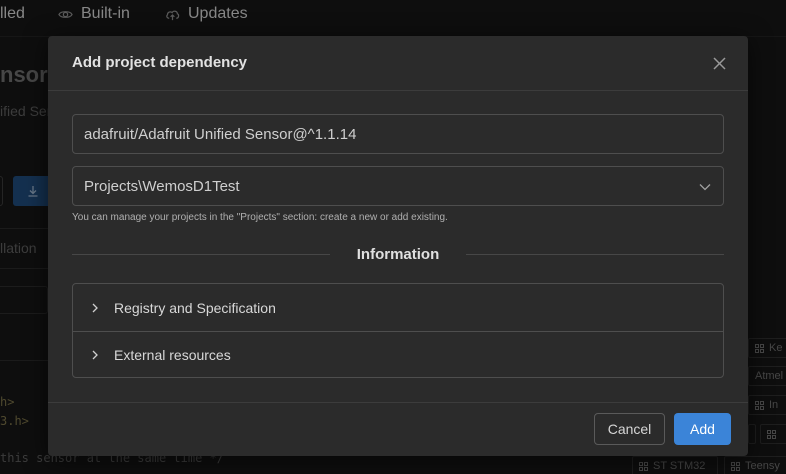 This screenshot has width=786, height=474. I want to click on accordion-label: Registry and Specification, so click(195, 307).